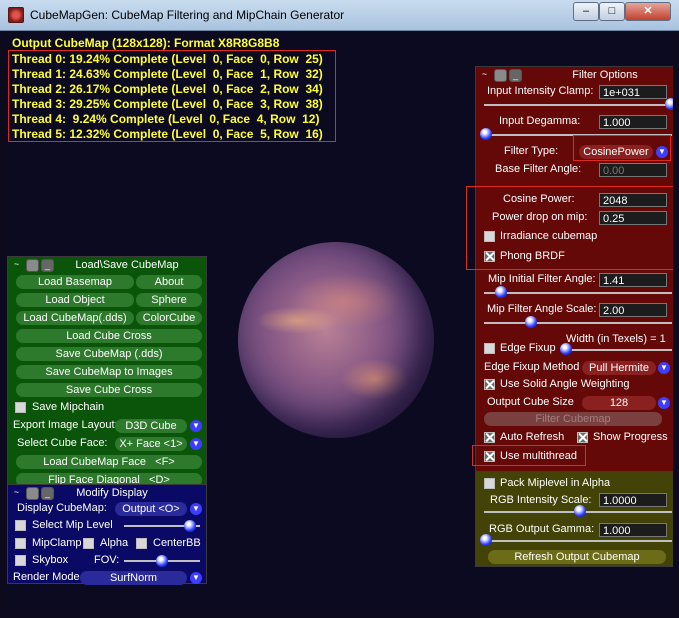  What do you see at coordinates (46, 577) in the screenshot?
I see `render-mode-label: Render Mode` at bounding box center [46, 577].